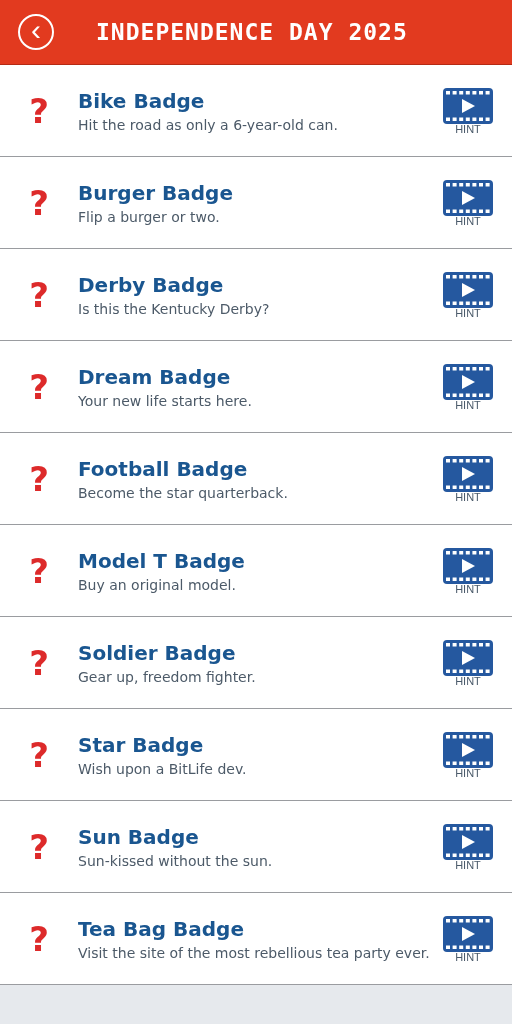 The width and height of the screenshot is (512, 1024). Describe the element at coordinates (139, 836) in the screenshot. I see `badge-name: Sun Badge` at that location.